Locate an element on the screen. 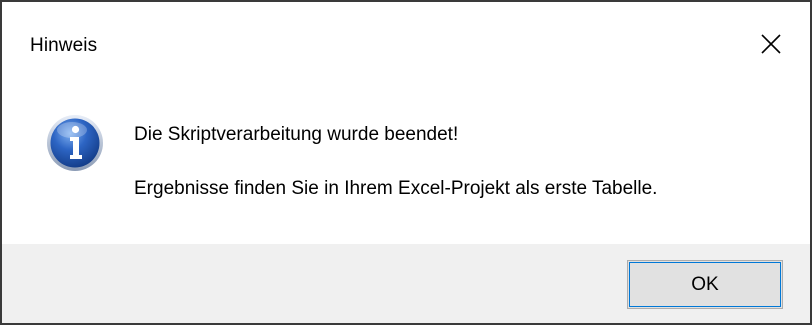 This screenshot has width=812, height=325. dialog-title: Hinweis is located at coordinates (64, 45).